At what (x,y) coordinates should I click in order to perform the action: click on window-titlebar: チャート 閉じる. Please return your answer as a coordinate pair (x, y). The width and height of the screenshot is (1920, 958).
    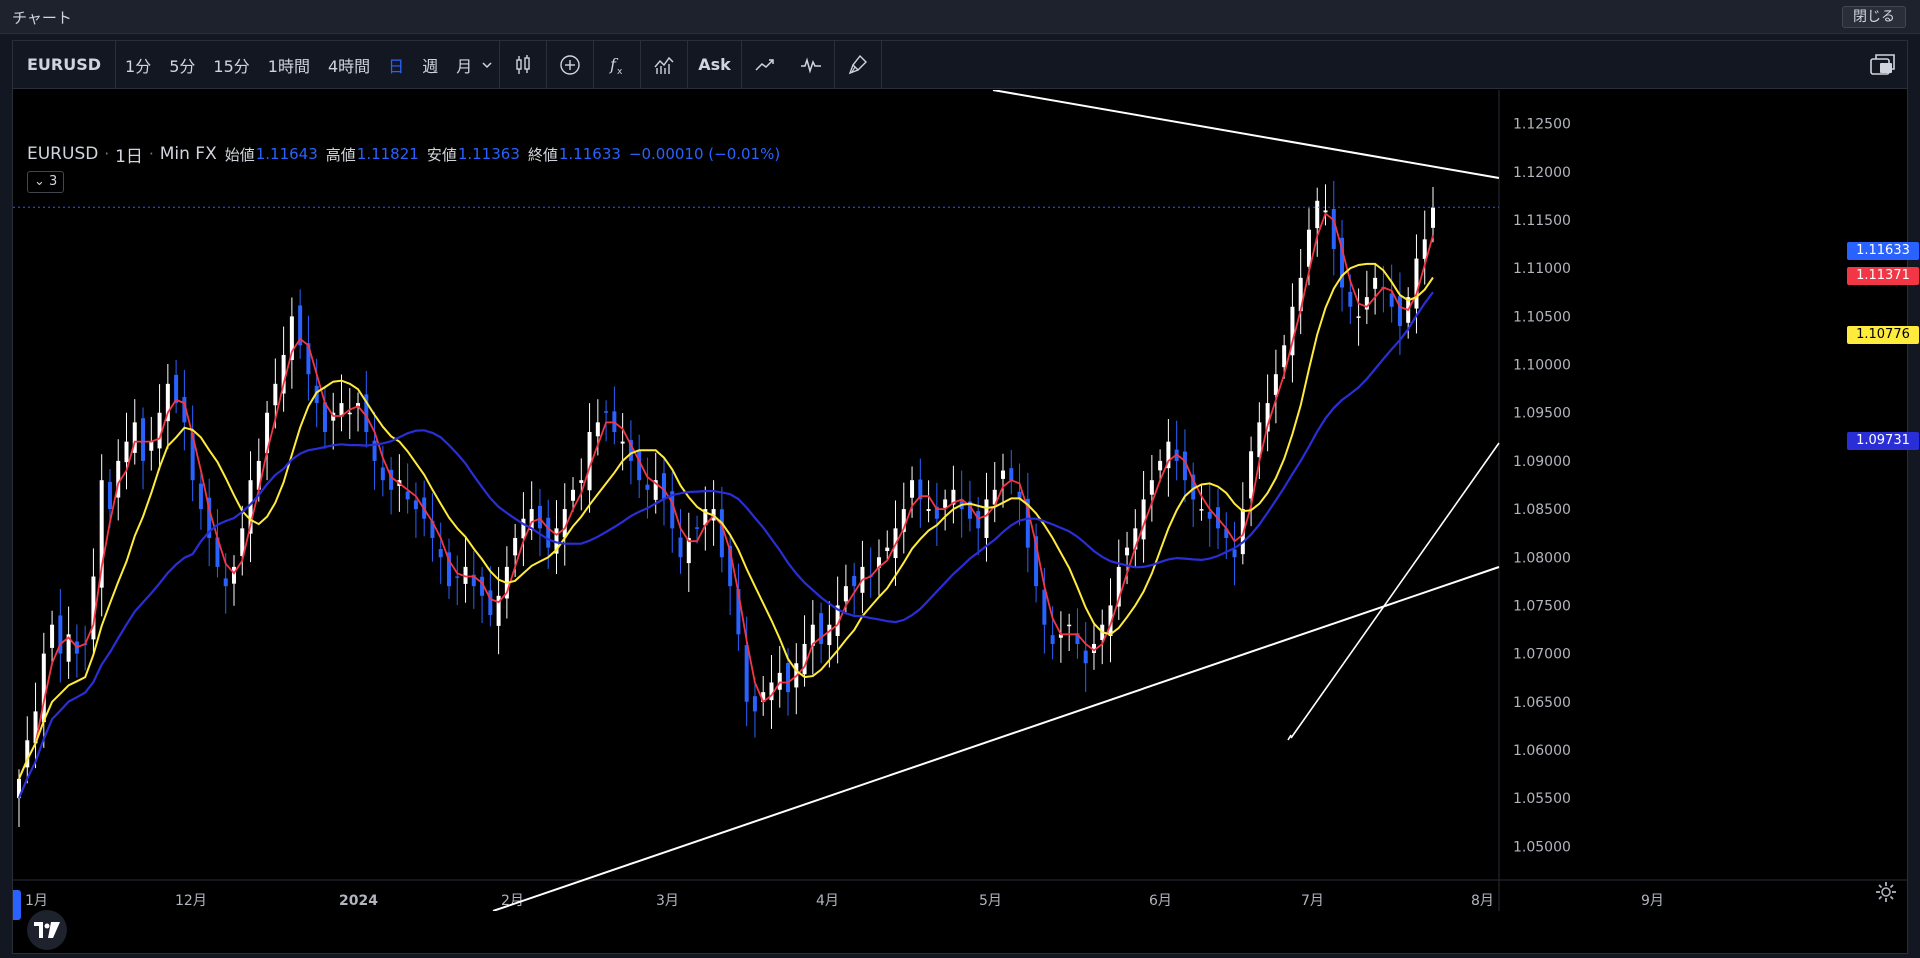
    Looking at the image, I should click on (960, 17).